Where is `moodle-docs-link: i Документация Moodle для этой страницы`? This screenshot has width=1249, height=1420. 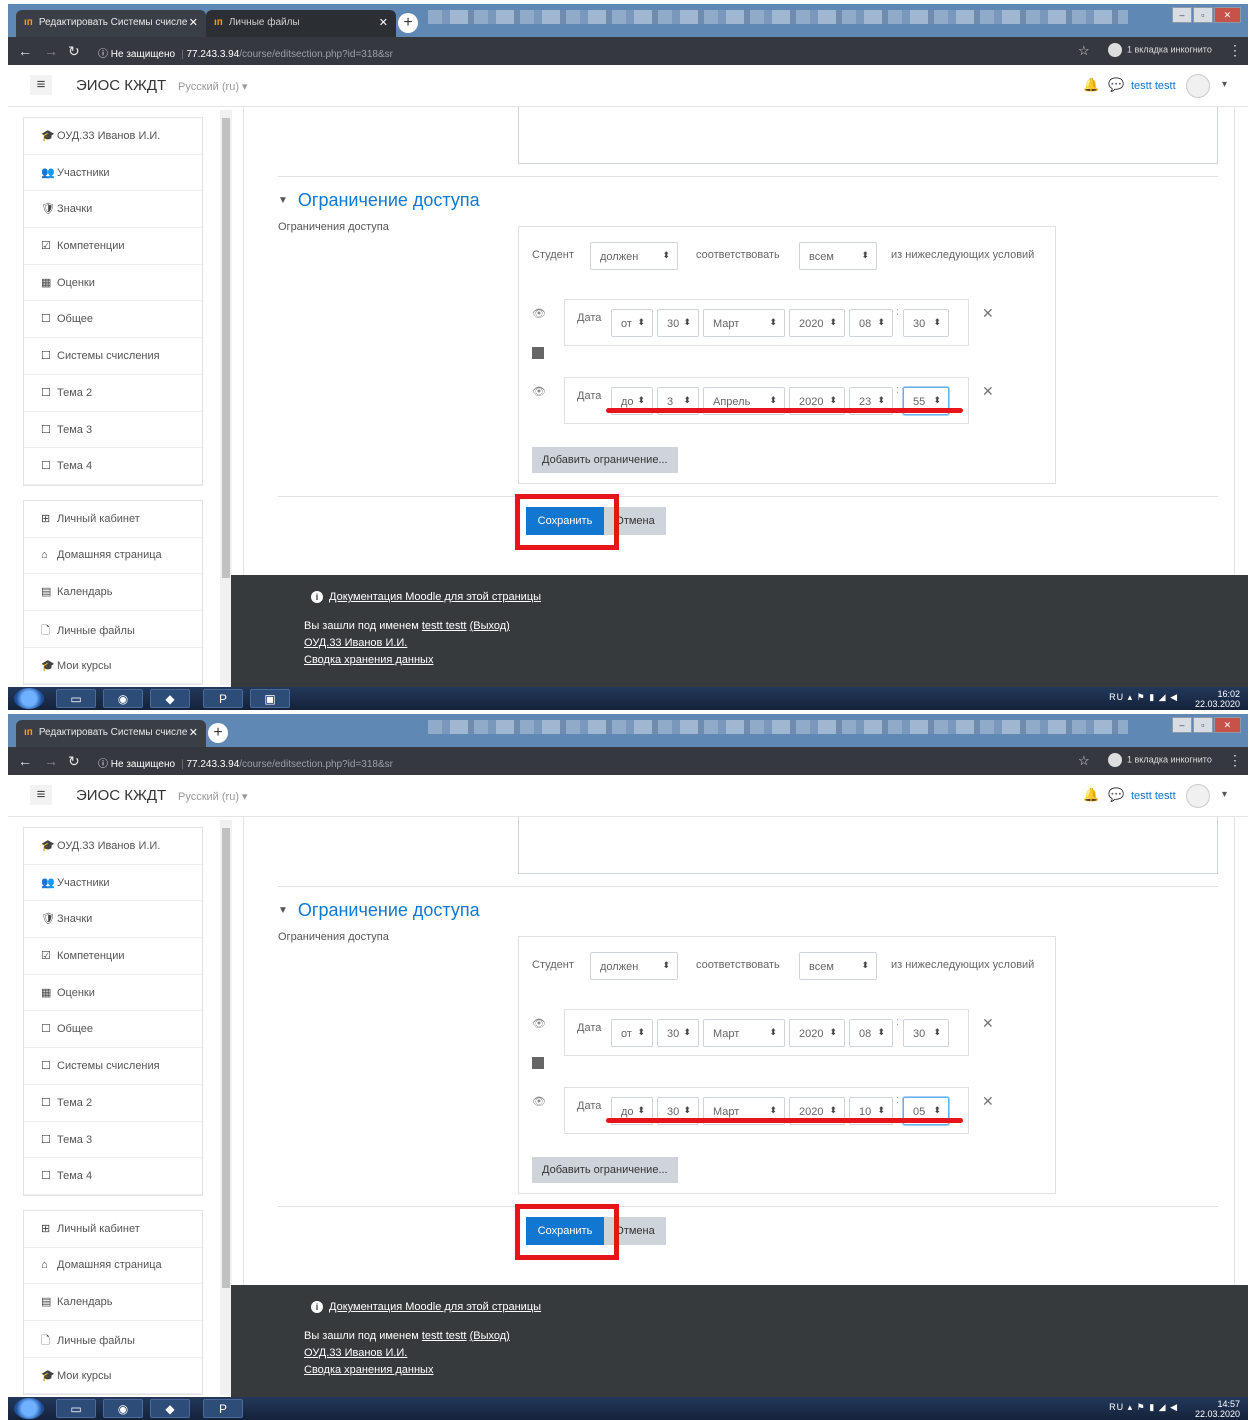
moodle-docs-link: i Документация Moodle для этой страницы is located at coordinates (426, 597).